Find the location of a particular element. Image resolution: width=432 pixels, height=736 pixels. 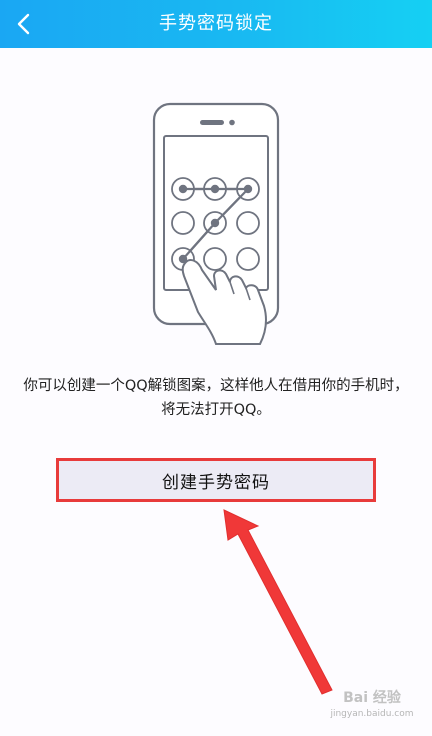

top-navigation-bar: 手势密码锁定 is located at coordinates (216, 24).